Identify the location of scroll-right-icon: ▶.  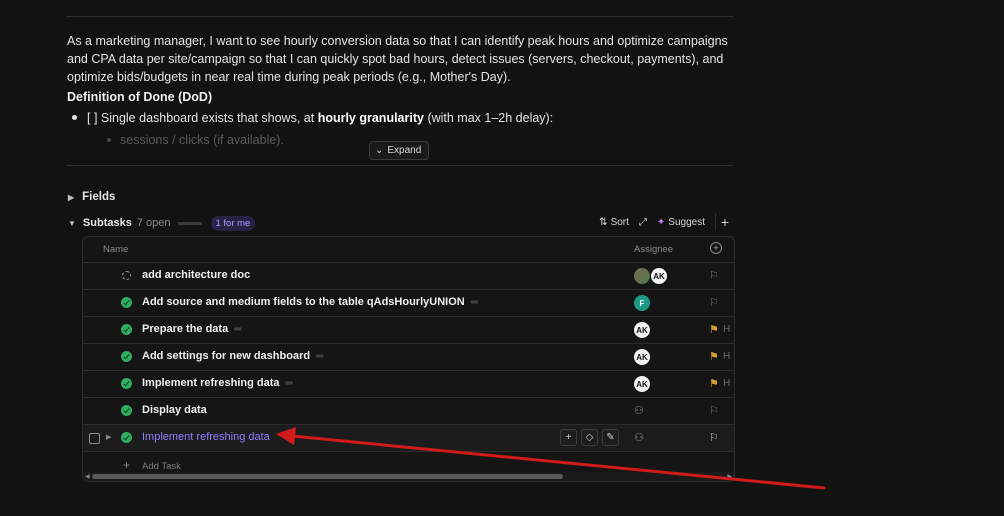
(729, 476).